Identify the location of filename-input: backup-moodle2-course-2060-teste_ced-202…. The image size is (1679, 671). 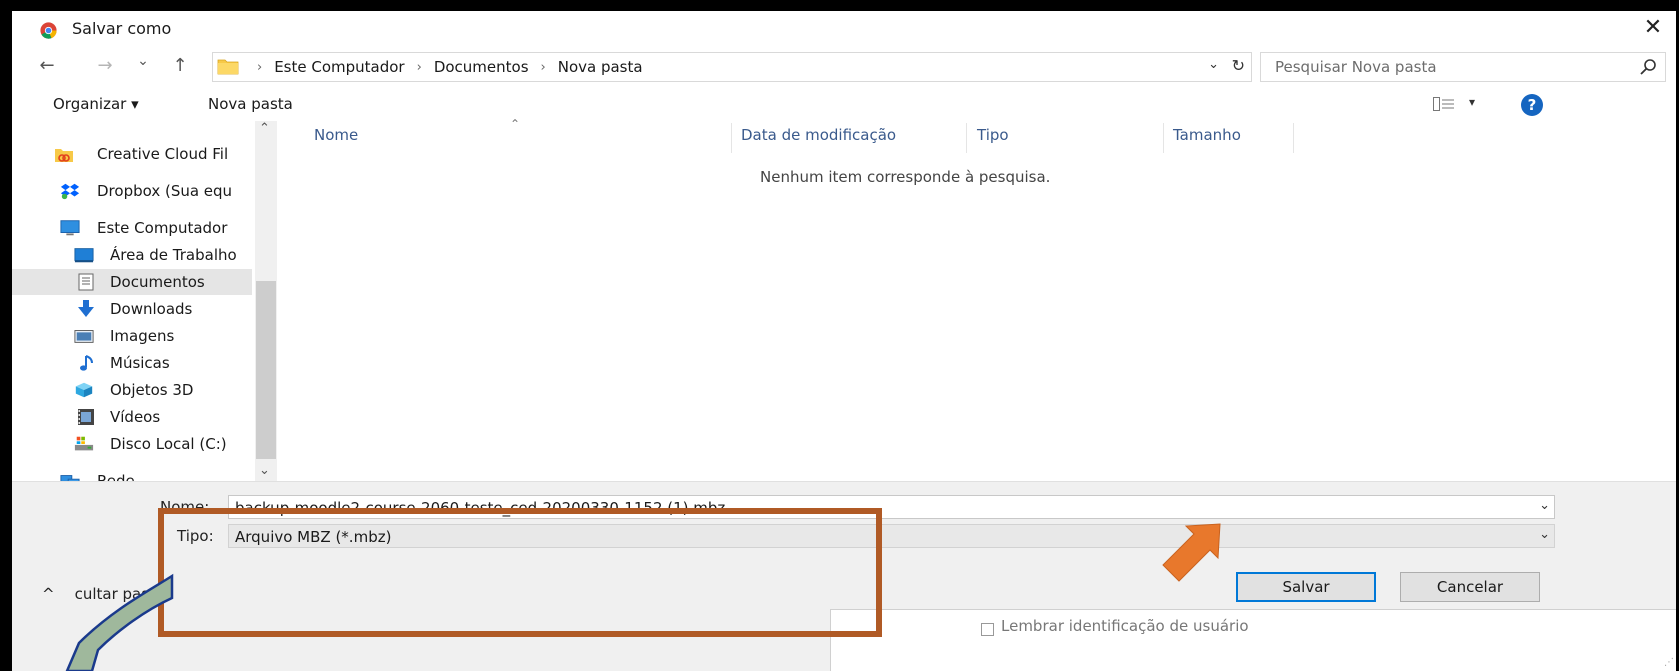
(891, 507).